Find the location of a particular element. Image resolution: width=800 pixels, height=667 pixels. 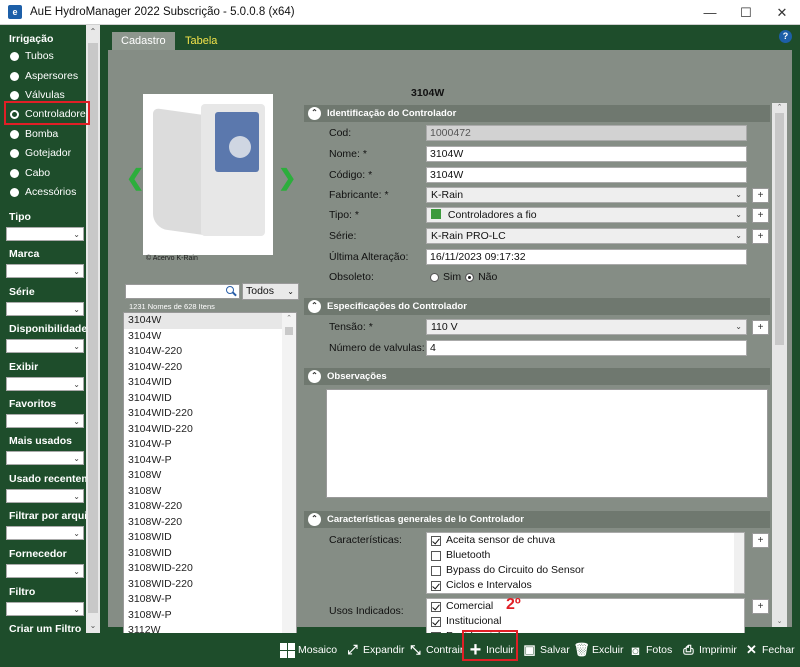

sidebar-item-cabo: Cabo is located at coordinates (30, 173).